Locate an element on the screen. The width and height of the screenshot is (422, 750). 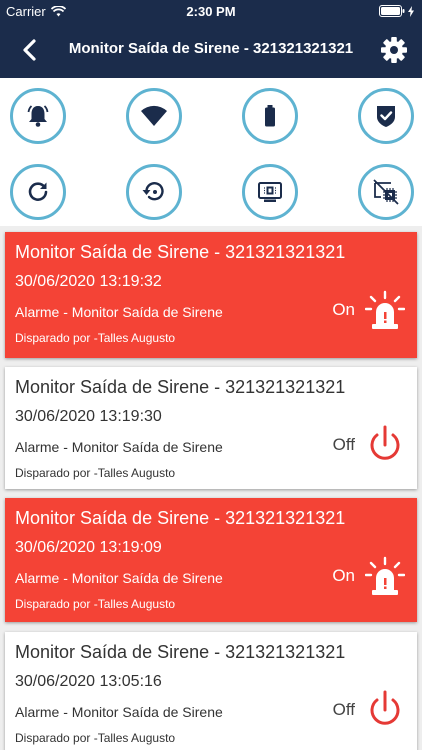
gear-icon is located at coordinates (394, 50).